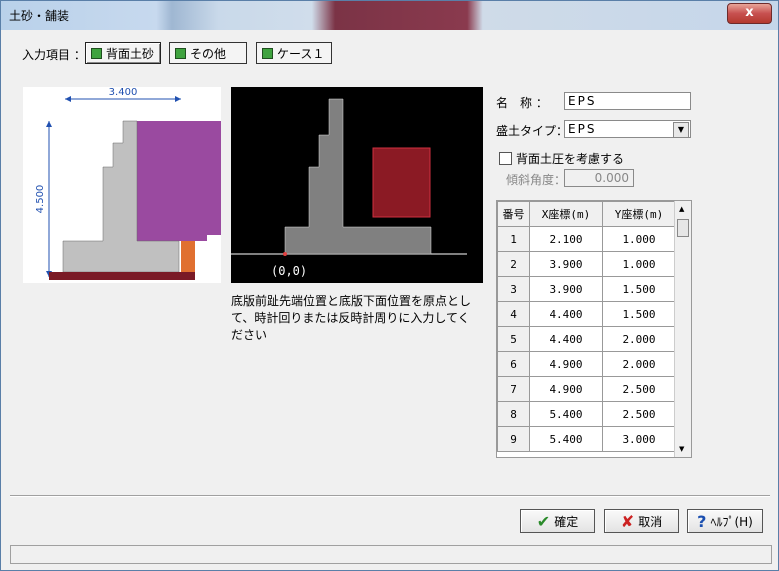 The width and height of the screenshot is (779, 571). I want to click on tab-back-soil: 背面土砂, so click(123, 53).